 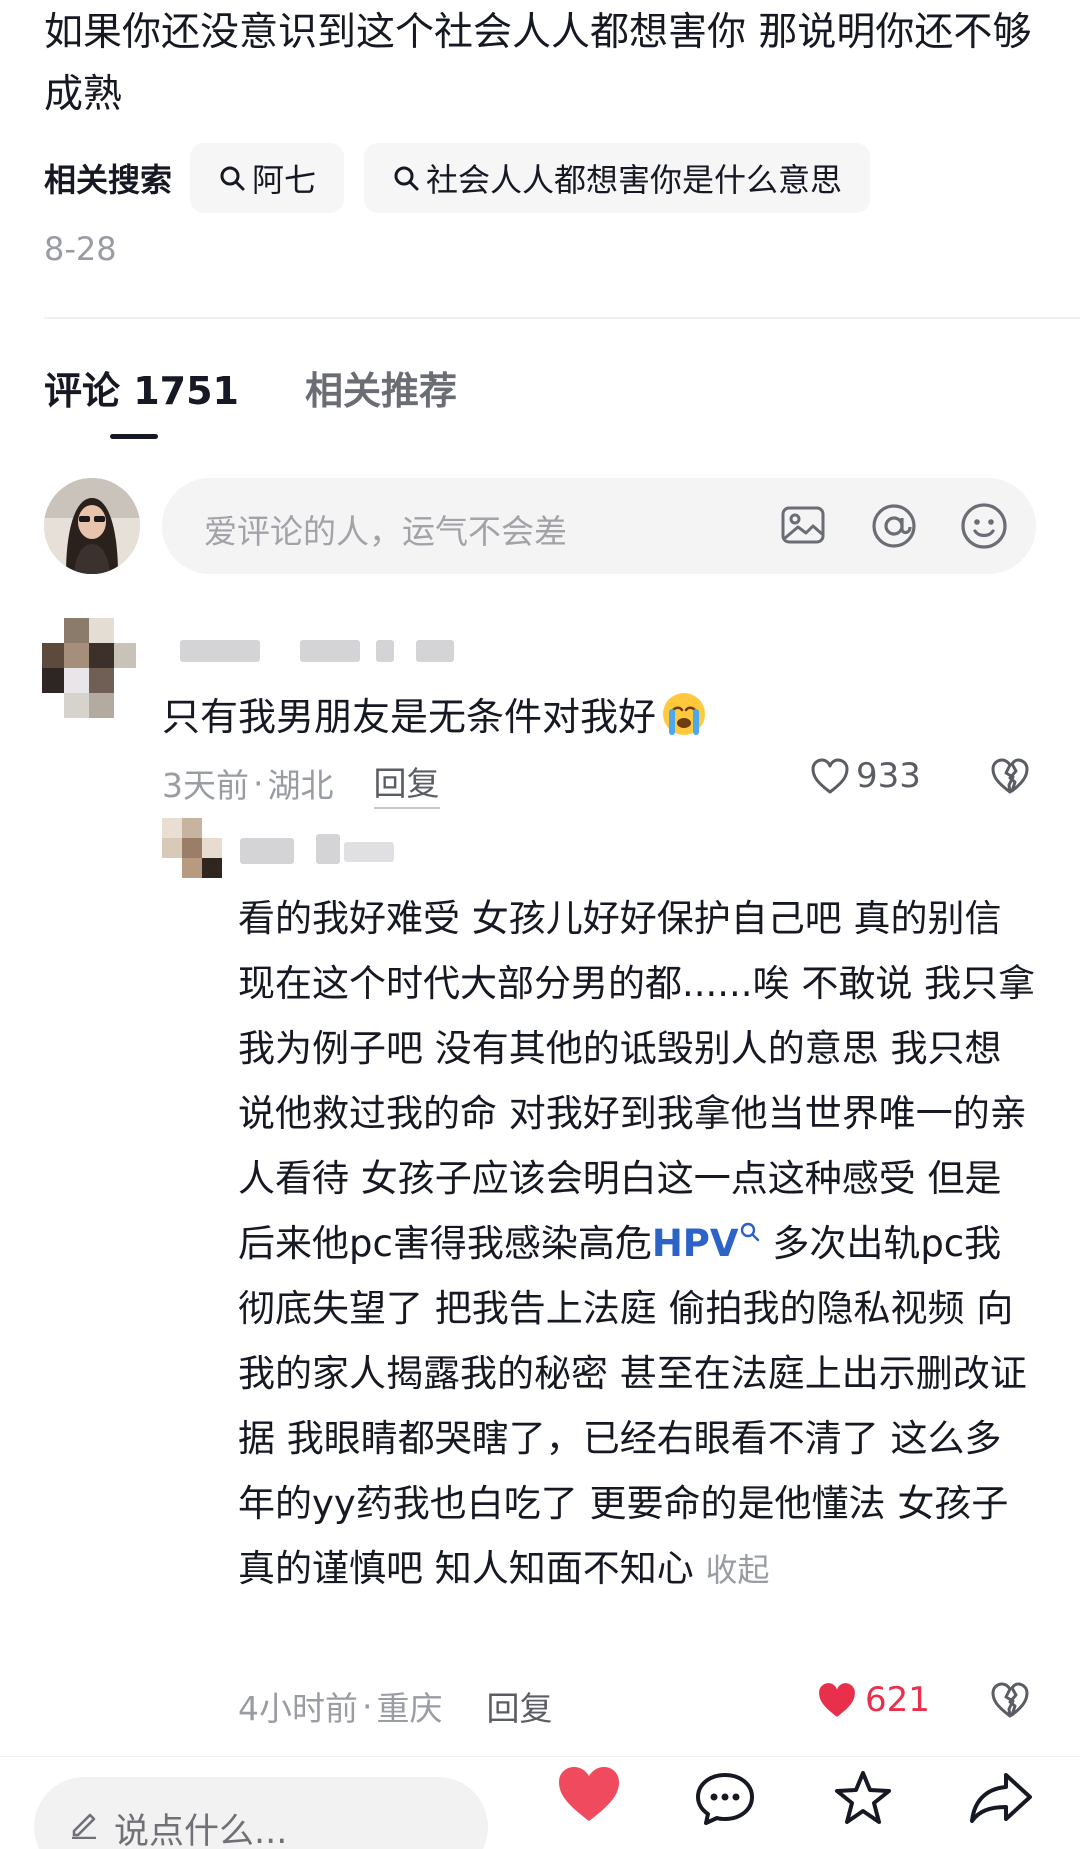 I want to click on hpv-link-text: HPV, so click(x=695, y=1243).